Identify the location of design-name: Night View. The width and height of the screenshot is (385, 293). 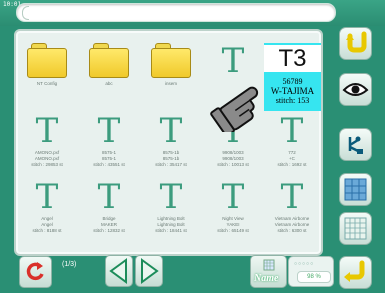
(233, 218).